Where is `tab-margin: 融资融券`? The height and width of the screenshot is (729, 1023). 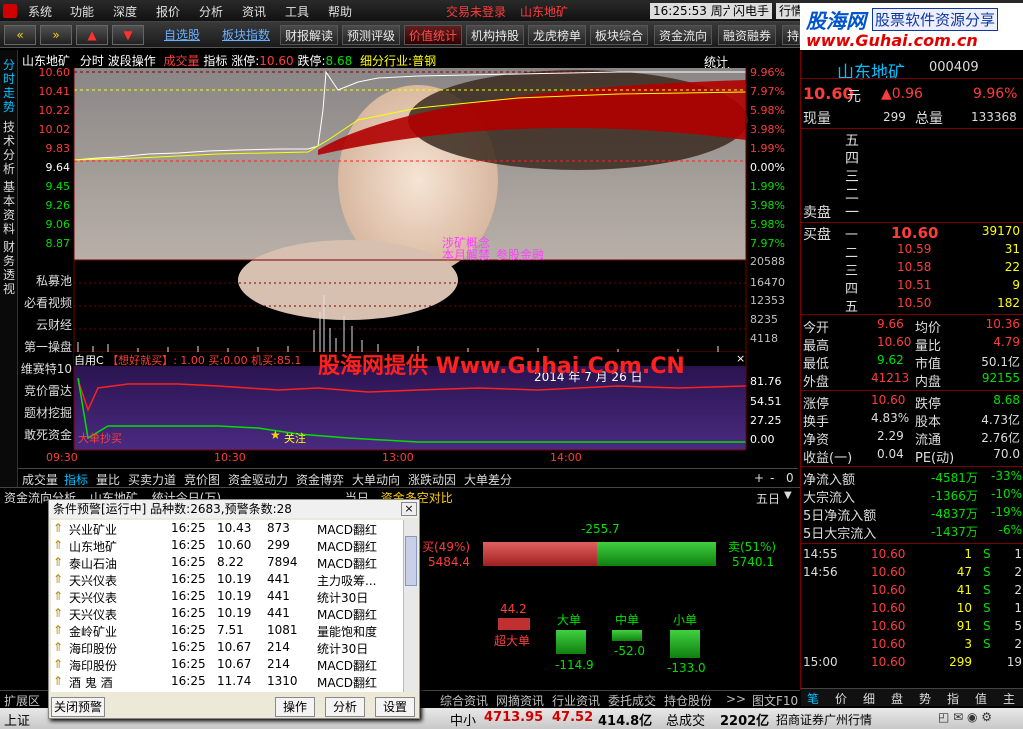 tab-margin: 融资融券 is located at coordinates (747, 35).